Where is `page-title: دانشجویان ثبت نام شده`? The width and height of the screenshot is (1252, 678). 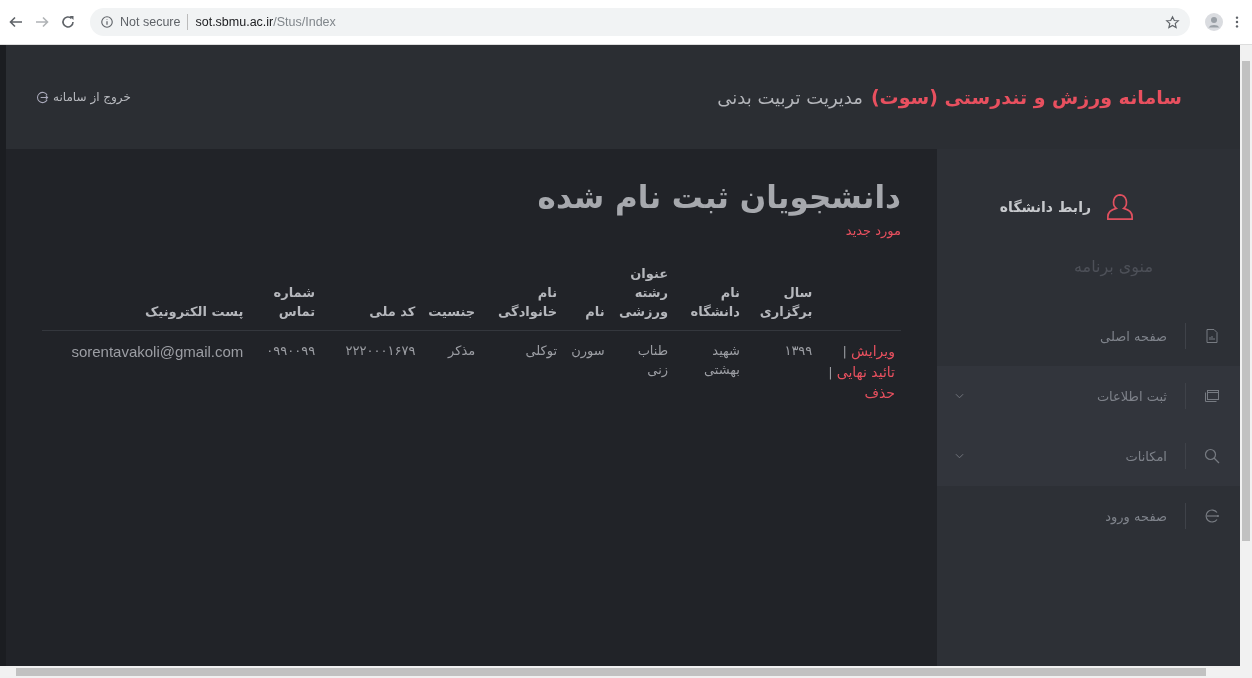
page-title: دانشجویان ثبت نام شده is located at coordinates (718, 197).